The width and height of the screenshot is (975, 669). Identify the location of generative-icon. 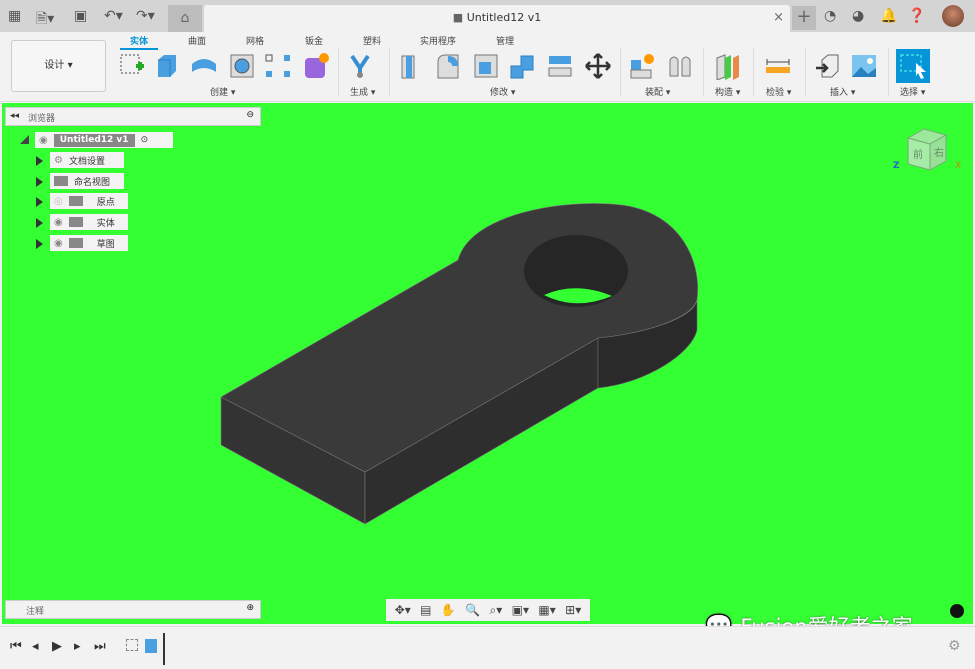
(360, 66).